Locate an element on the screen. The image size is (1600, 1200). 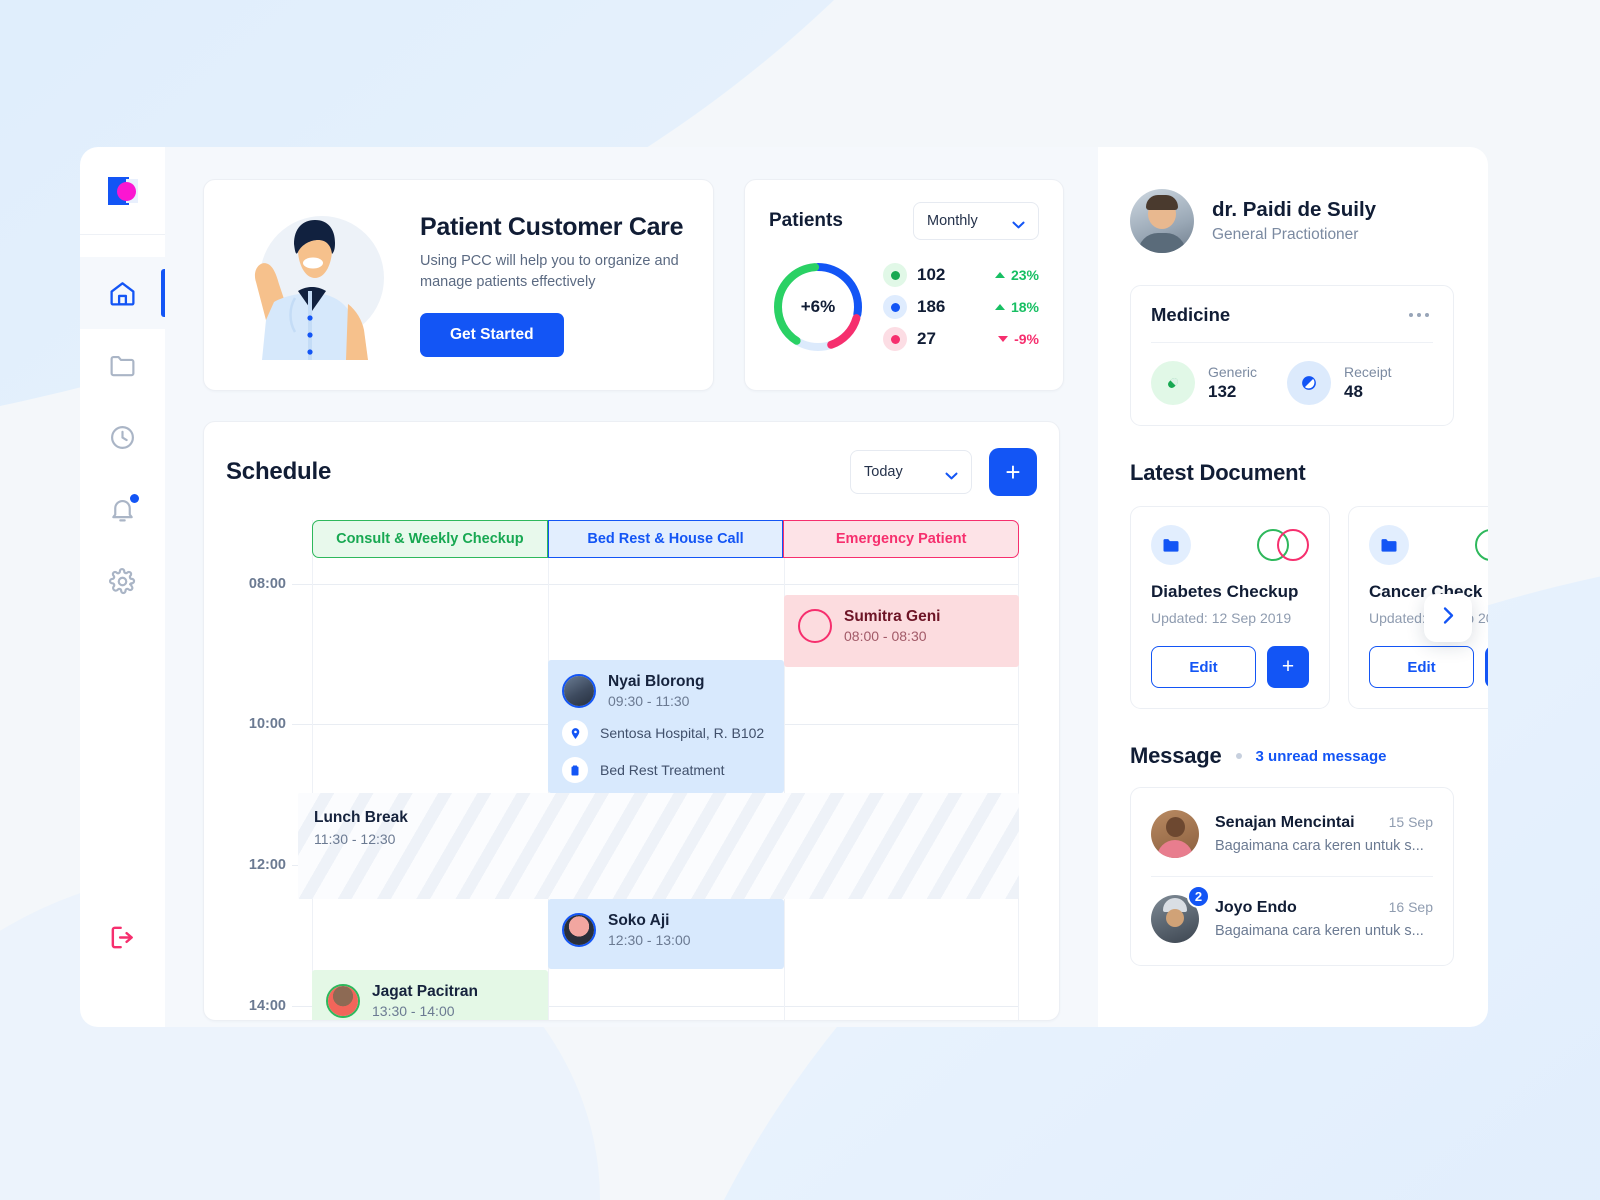
appointment-time: 08:00 - 08:30 is located at coordinates (885, 636).